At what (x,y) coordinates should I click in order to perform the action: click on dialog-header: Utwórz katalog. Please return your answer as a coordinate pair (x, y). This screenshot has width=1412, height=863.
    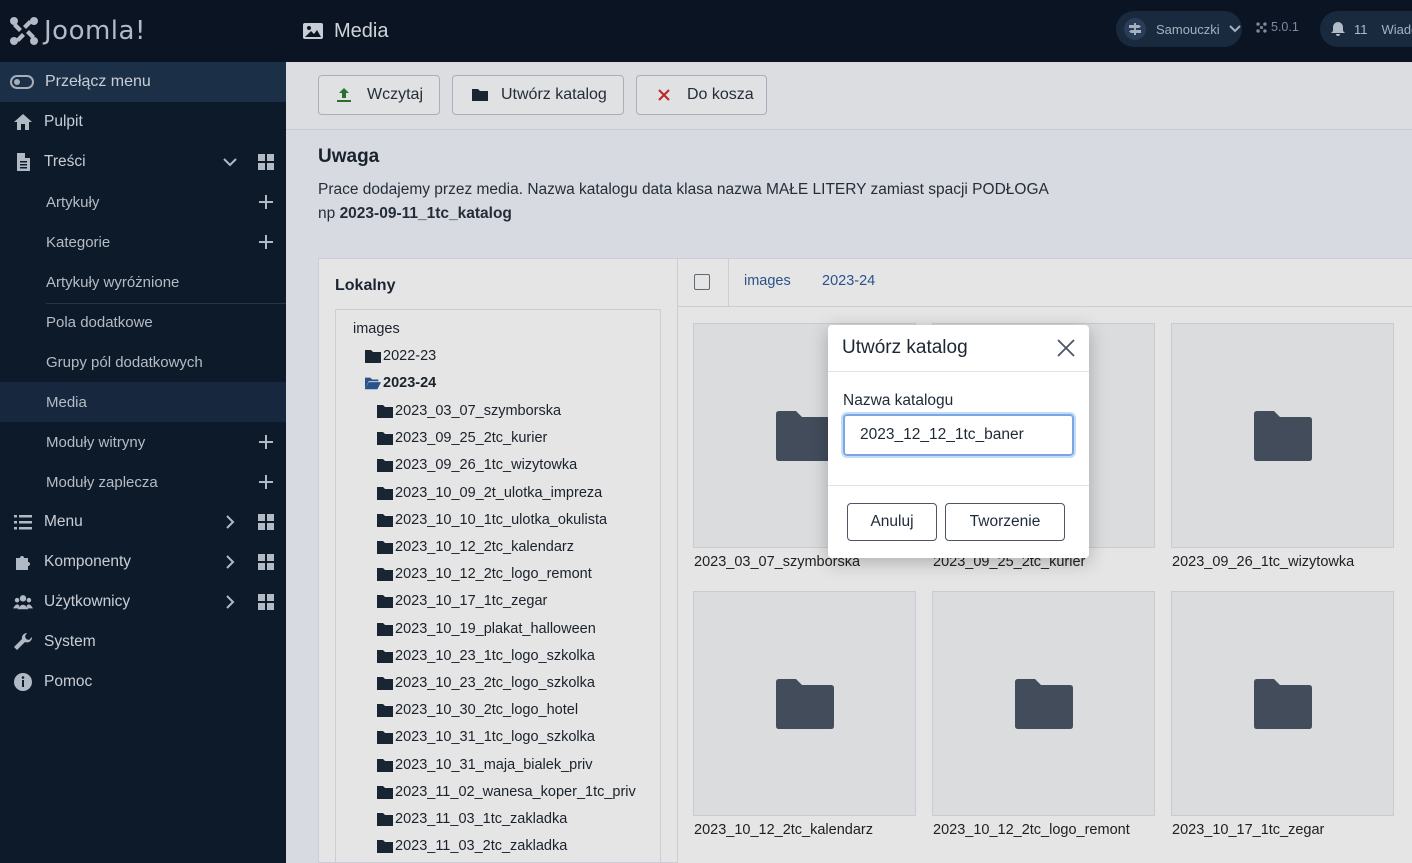
    Looking at the image, I should click on (958, 348).